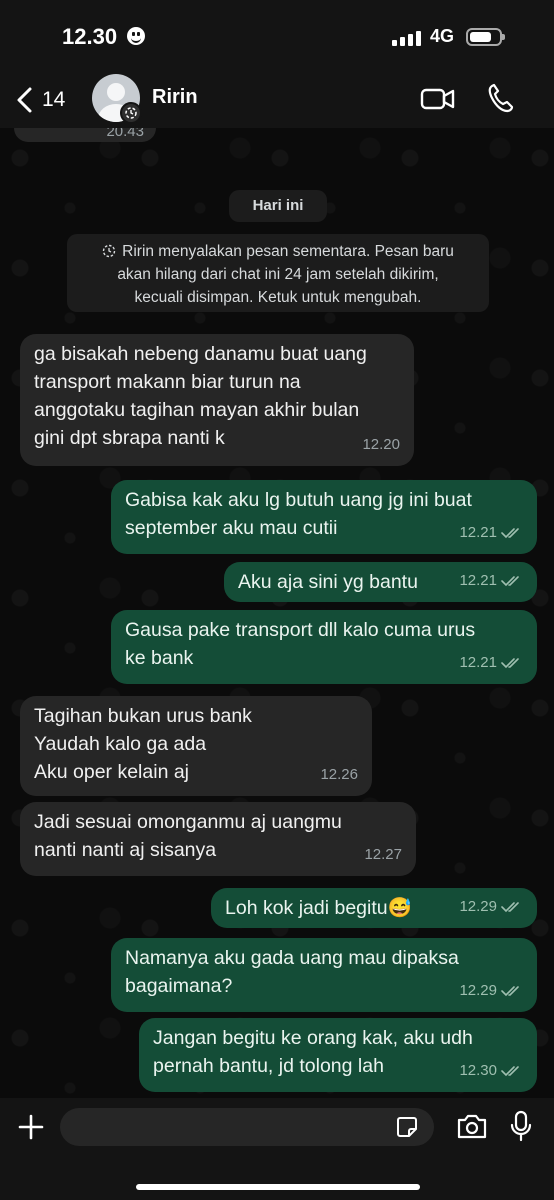 Image resolution: width=554 pixels, height=1200 pixels. Describe the element at coordinates (54, 99) in the screenshot. I see `unread-count: 14` at that location.